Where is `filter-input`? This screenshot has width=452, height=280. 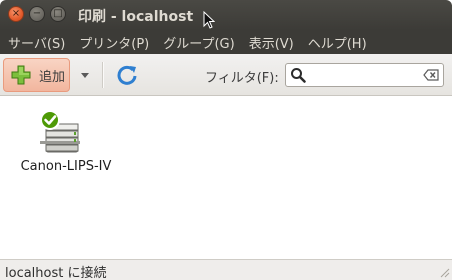 filter-input is located at coordinates (362, 75).